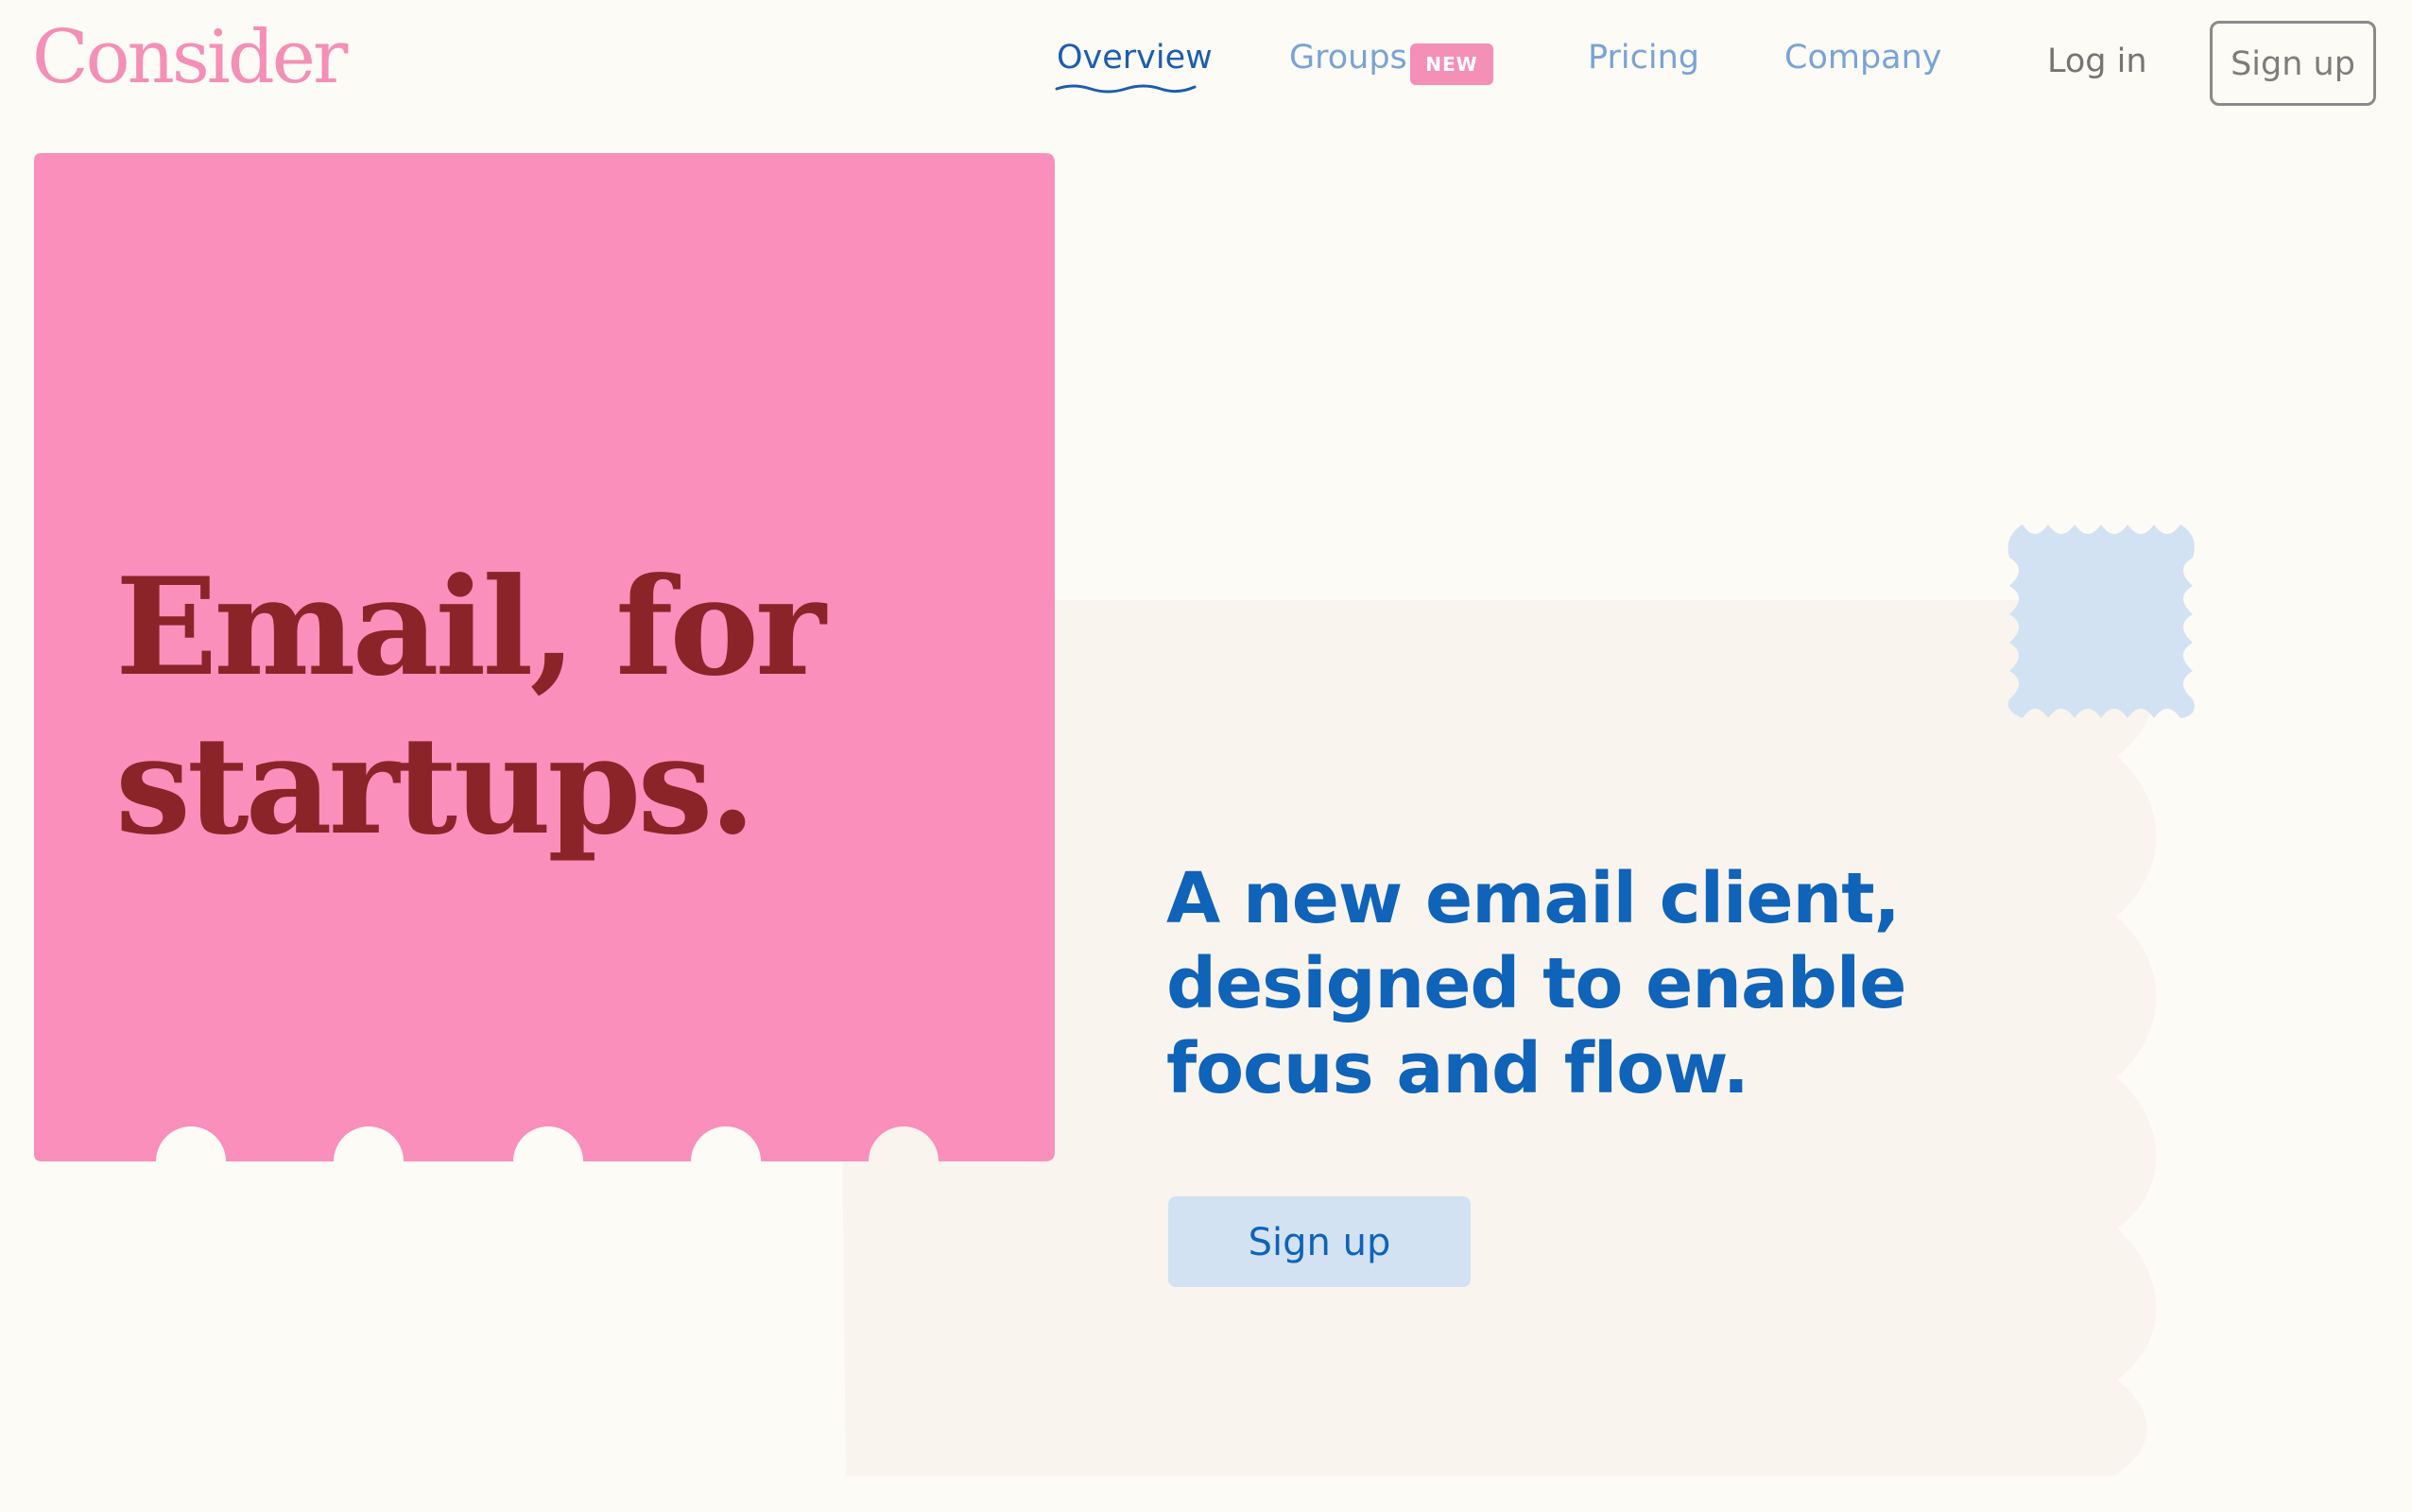 The image size is (2412, 1512). What do you see at coordinates (1863, 58) in the screenshot?
I see `nav-company-link: Company` at bounding box center [1863, 58].